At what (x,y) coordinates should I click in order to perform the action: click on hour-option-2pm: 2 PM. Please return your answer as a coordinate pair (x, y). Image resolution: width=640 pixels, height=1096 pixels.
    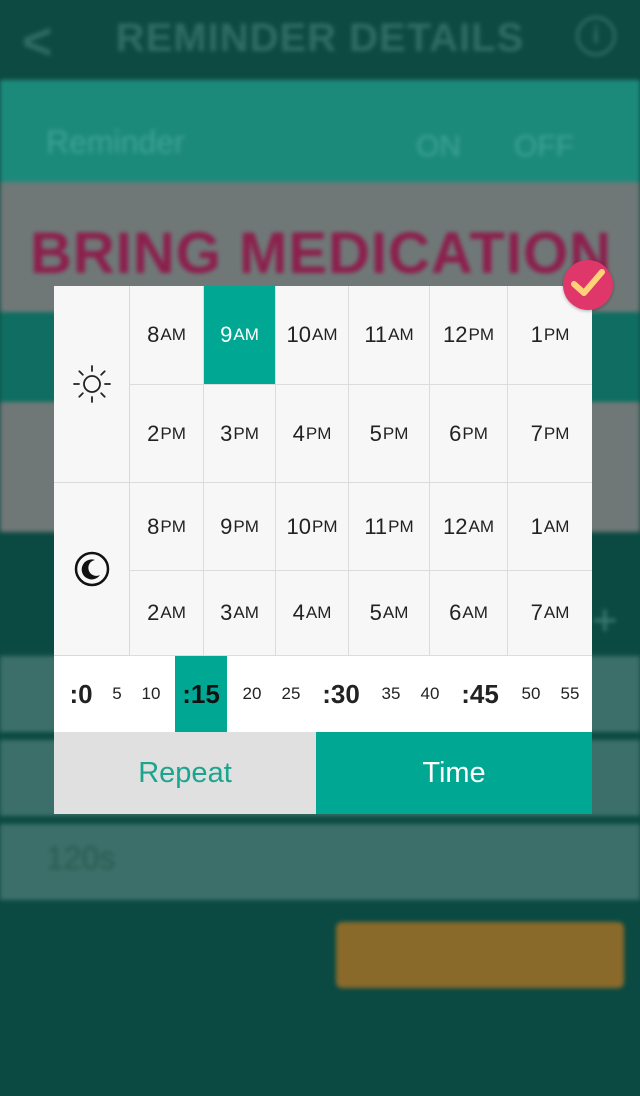
    Looking at the image, I should click on (167, 434).